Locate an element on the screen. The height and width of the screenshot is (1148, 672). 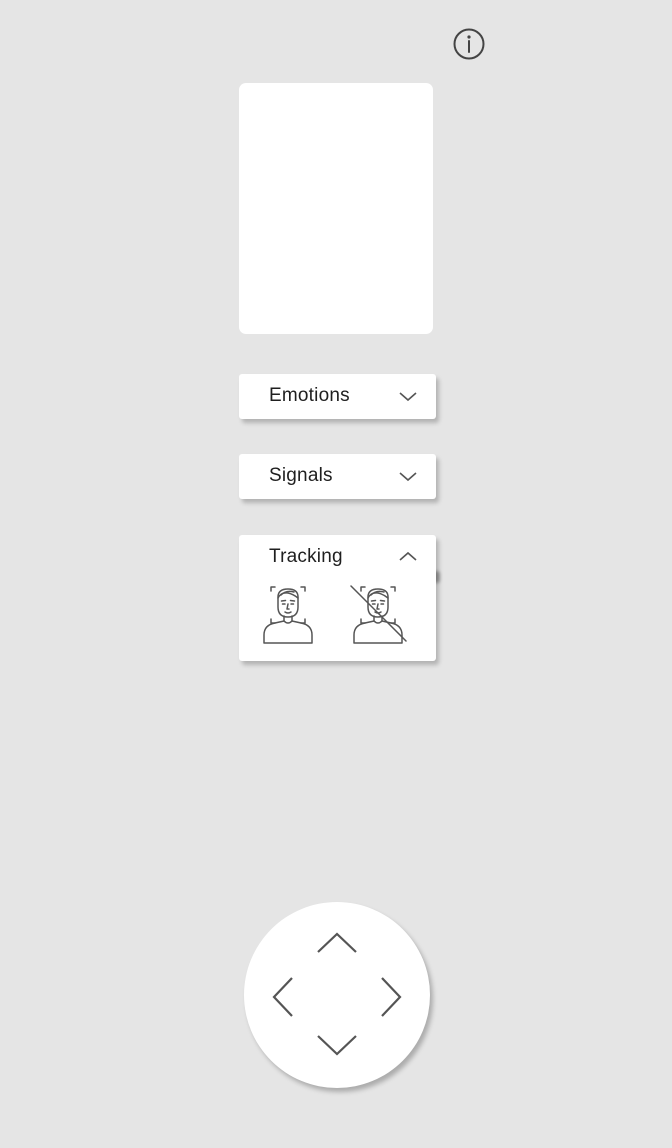
emotions-dropdown: Emotions is located at coordinates (337, 396).